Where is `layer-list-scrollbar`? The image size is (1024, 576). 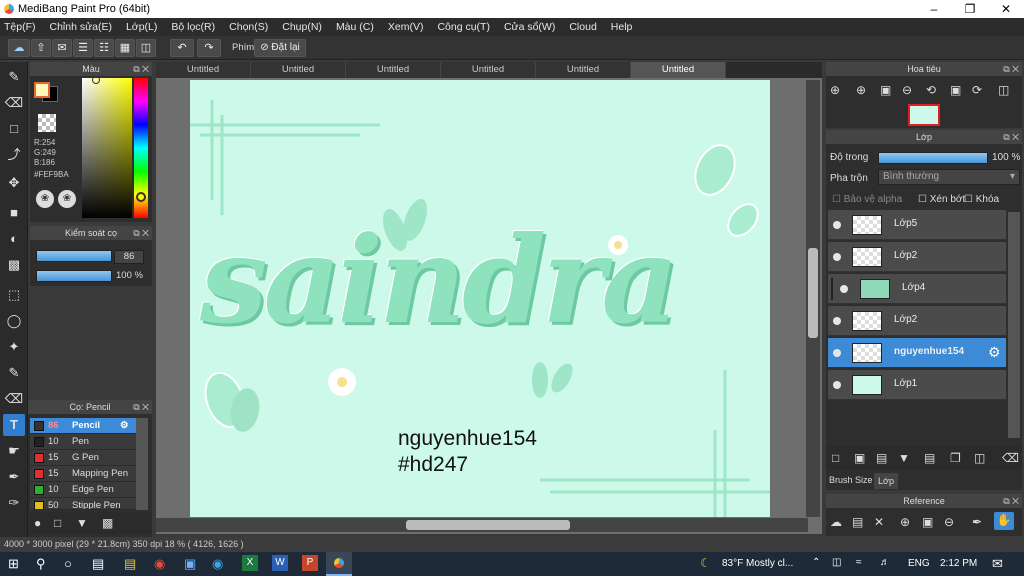 layer-list-scrollbar is located at coordinates (1014, 325).